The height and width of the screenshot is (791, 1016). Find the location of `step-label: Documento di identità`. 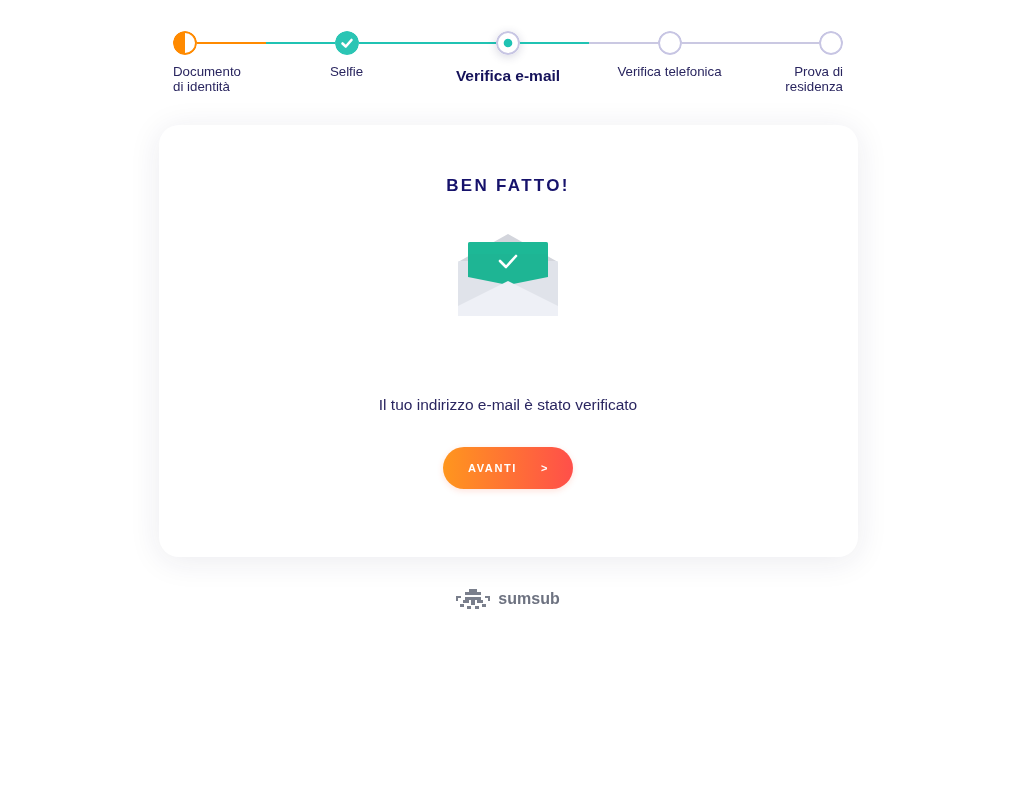

step-label: Documento di identità is located at coordinates (207, 79).